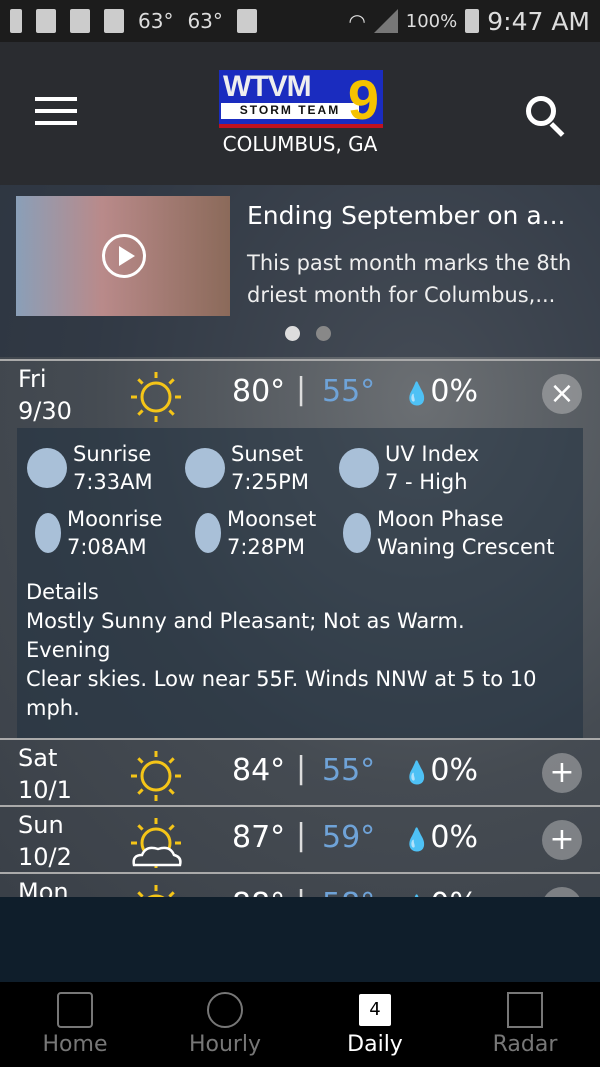 This screenshot has width=600, height=1067. I want to click on sunrise-label: Sunrise, so click(112, 454).